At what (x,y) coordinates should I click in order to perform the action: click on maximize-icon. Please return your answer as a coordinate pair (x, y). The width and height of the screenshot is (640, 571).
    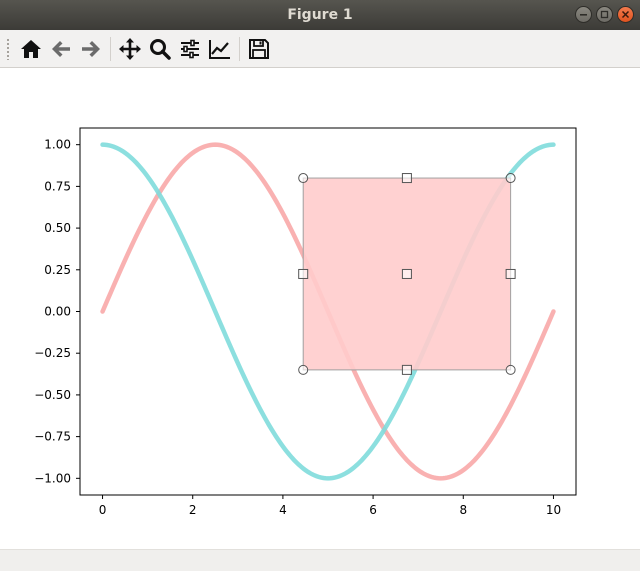
    Looking at the image, I should click on (604, 14).